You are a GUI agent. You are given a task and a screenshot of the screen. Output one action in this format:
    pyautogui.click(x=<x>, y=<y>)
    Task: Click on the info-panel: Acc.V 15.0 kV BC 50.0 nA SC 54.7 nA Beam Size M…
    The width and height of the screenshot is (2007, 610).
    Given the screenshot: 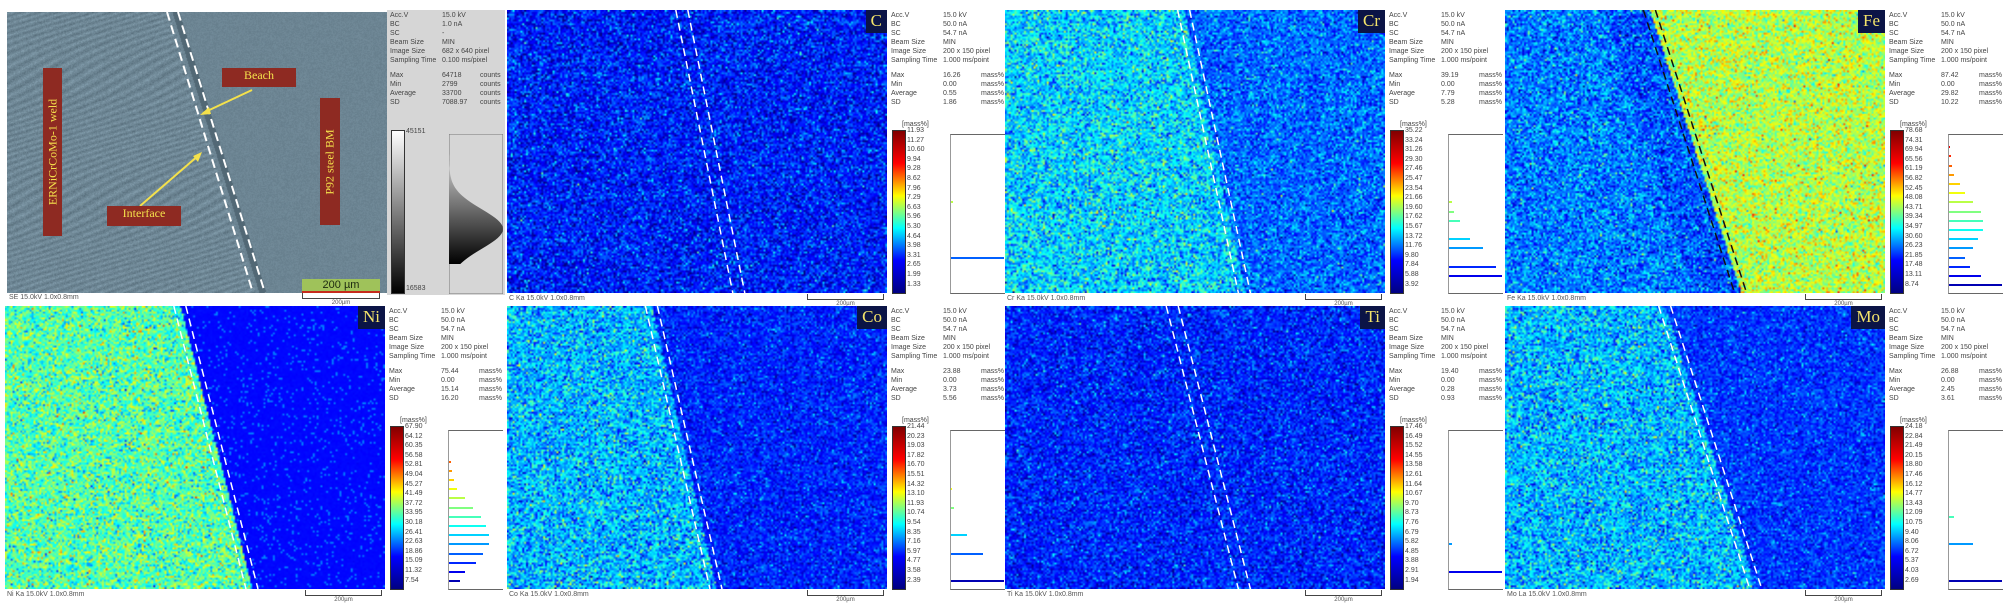 What is the action you would take?
    pyautogui.click(x=947, y=152)
    